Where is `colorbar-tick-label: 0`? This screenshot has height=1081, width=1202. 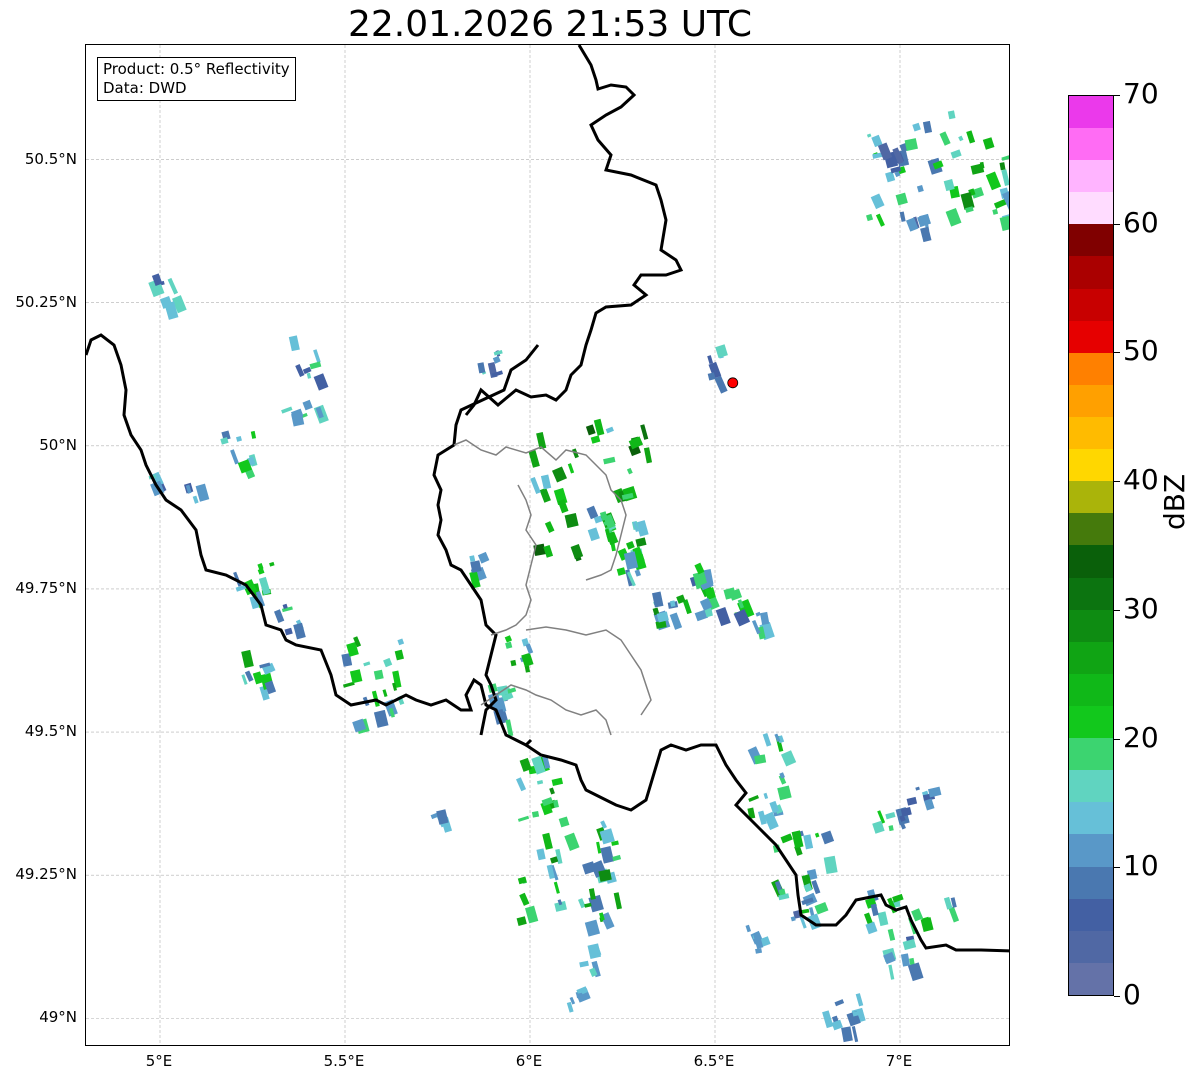
colorbar-tick-label: 0 is located at coordinates (1132, 994).